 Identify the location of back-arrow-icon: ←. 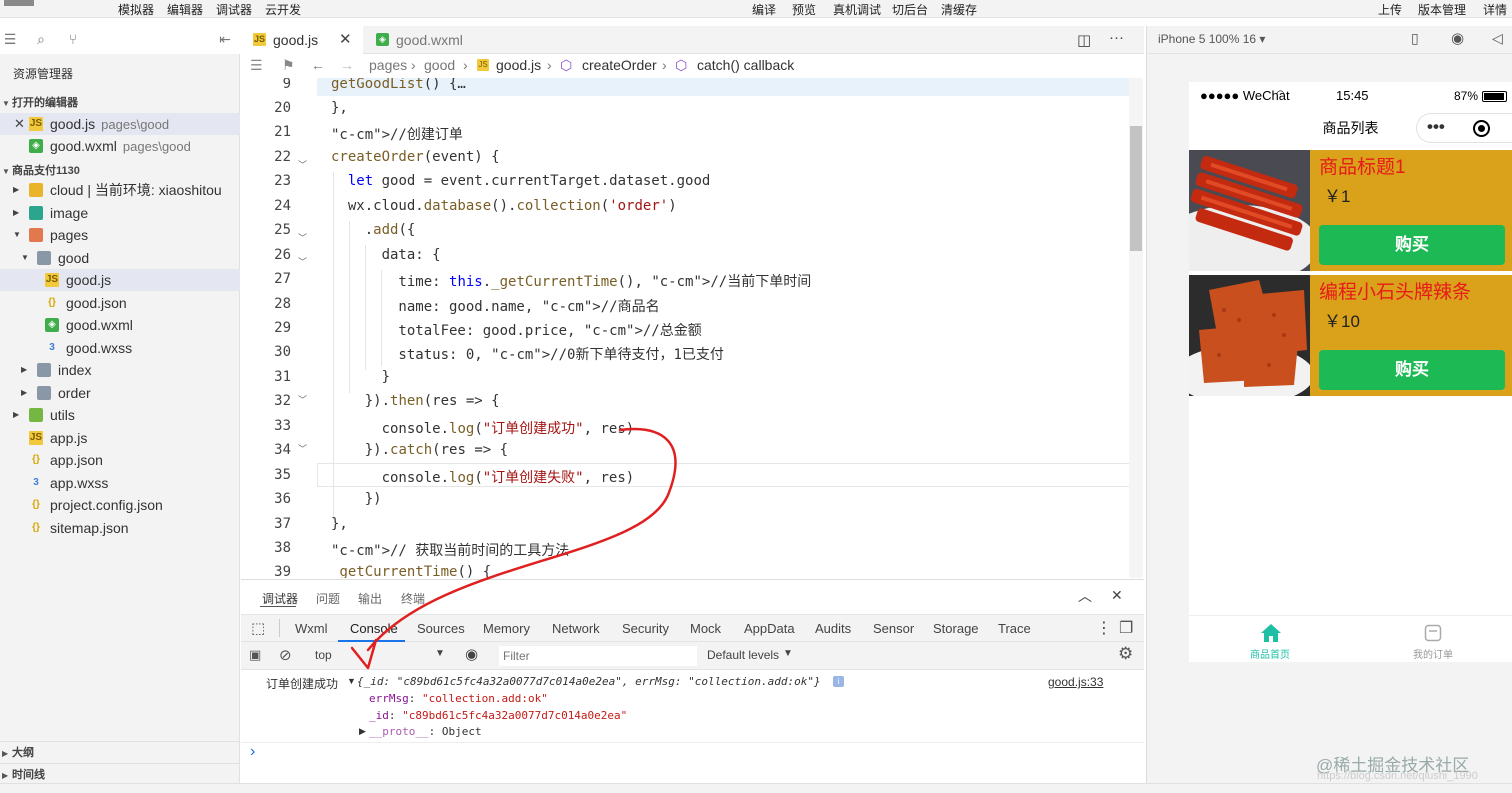
(318, 65).